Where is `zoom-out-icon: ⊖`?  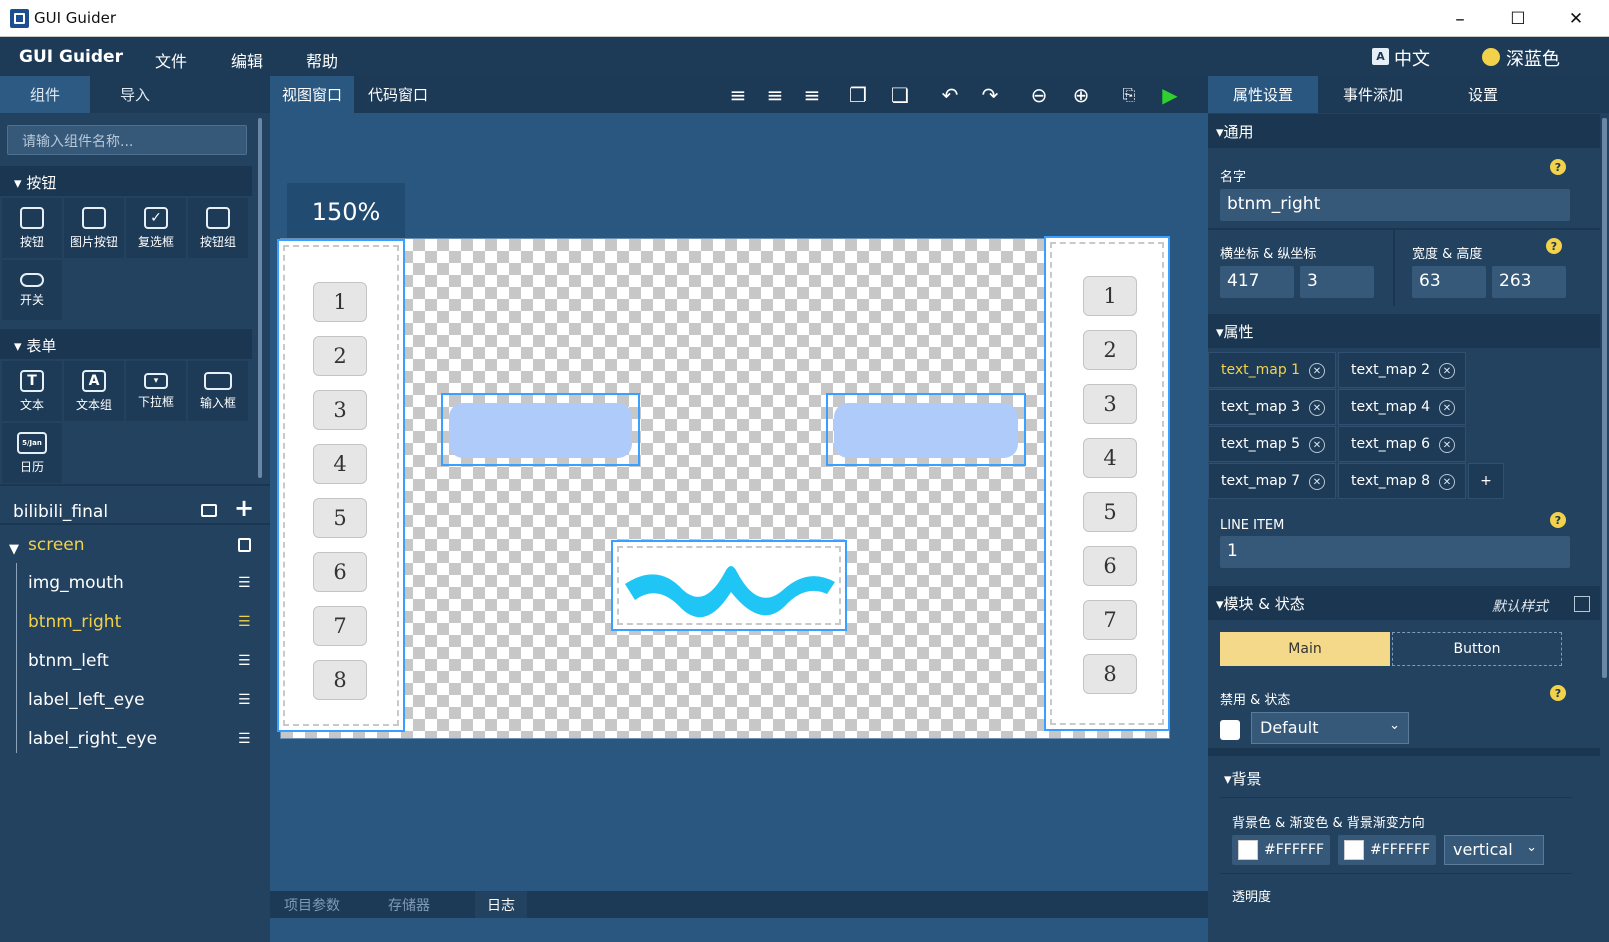 zoom-out-icon: ⊖ is located at coordinates (1039, 95).